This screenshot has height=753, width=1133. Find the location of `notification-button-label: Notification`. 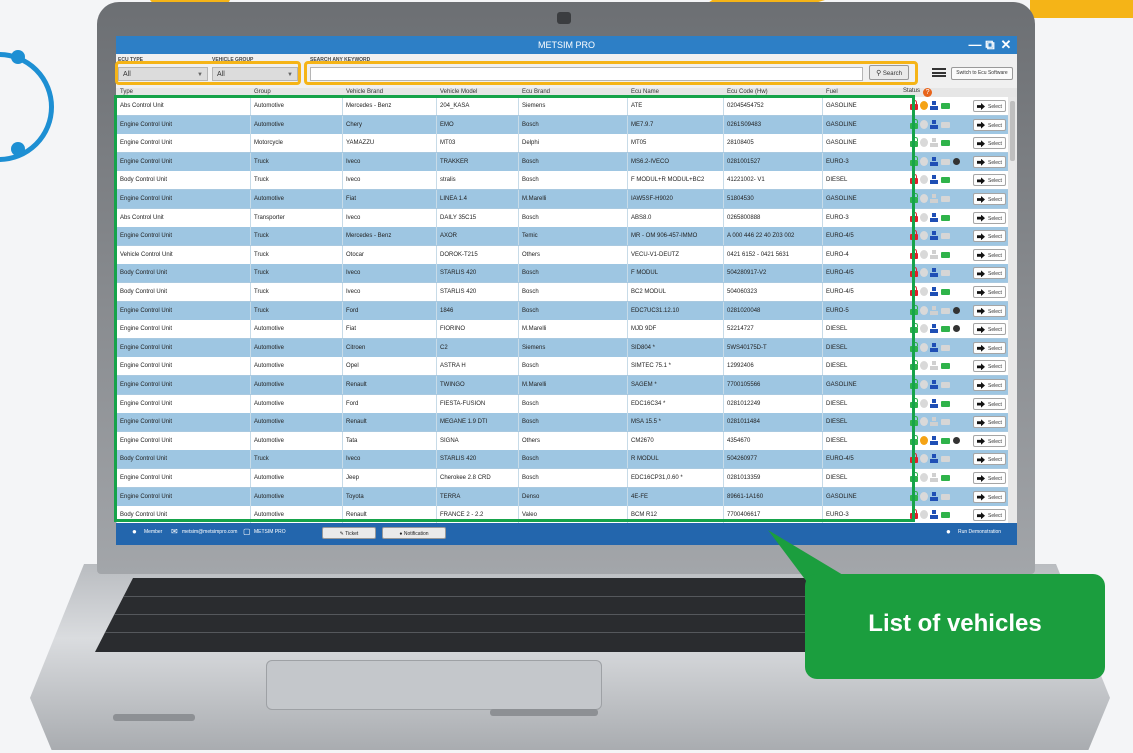

notification-button-label: Notification is located at coordinates (416, 534).